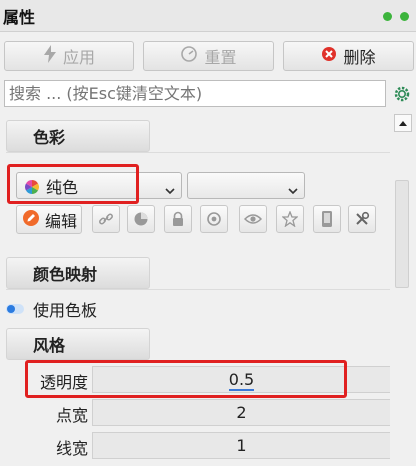 The height and width of the screenshot is (466, 416). I want to click on toggle-switch-icon, so click(15, 309).